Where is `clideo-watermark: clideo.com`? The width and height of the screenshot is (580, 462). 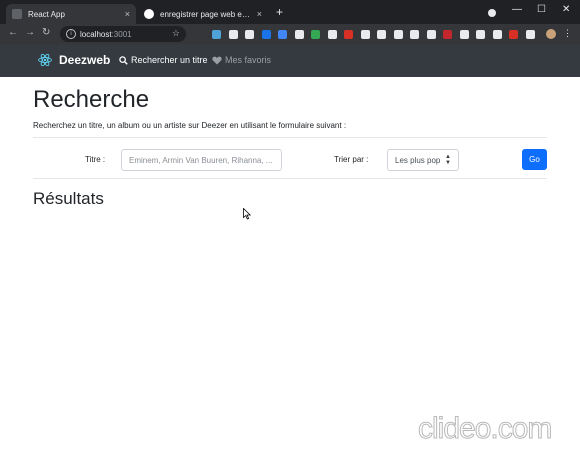 clideo-watermark: clideo.com is located at coordinates (484, 429).